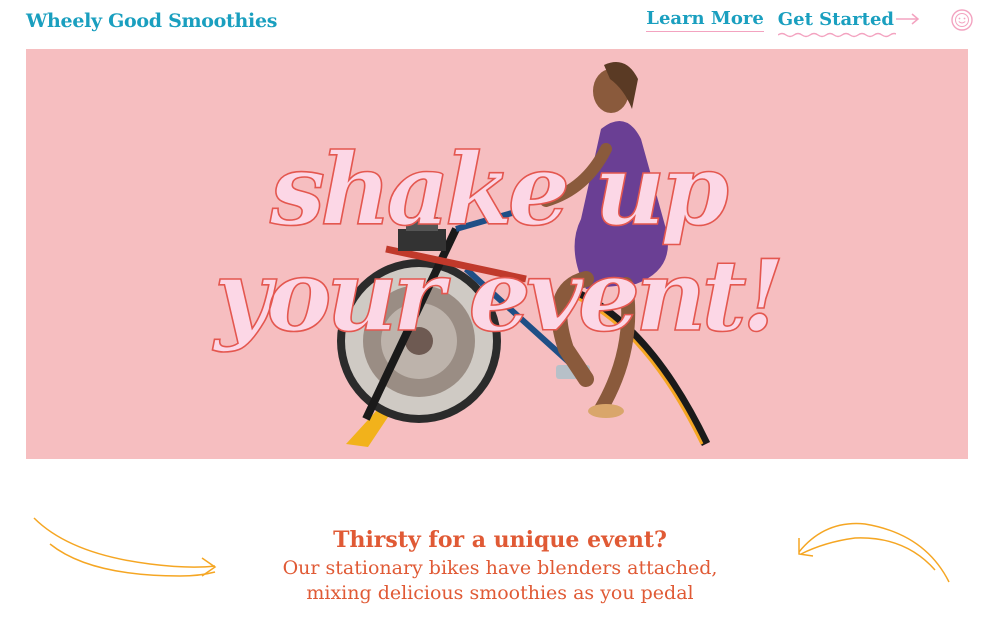 This screenshot has height=638, width=1000. I want to click on brand-logo: Wheely Good Smoothies, so click(151, 21).